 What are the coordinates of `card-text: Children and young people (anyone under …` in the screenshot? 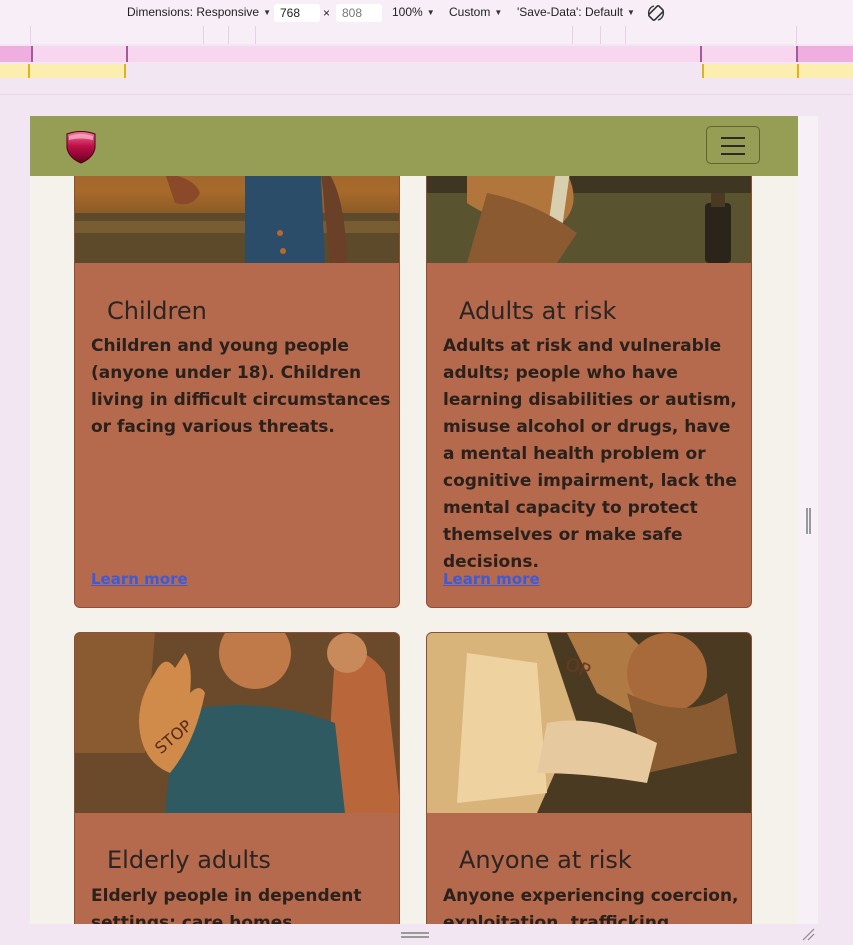 It's located at (241, 386).